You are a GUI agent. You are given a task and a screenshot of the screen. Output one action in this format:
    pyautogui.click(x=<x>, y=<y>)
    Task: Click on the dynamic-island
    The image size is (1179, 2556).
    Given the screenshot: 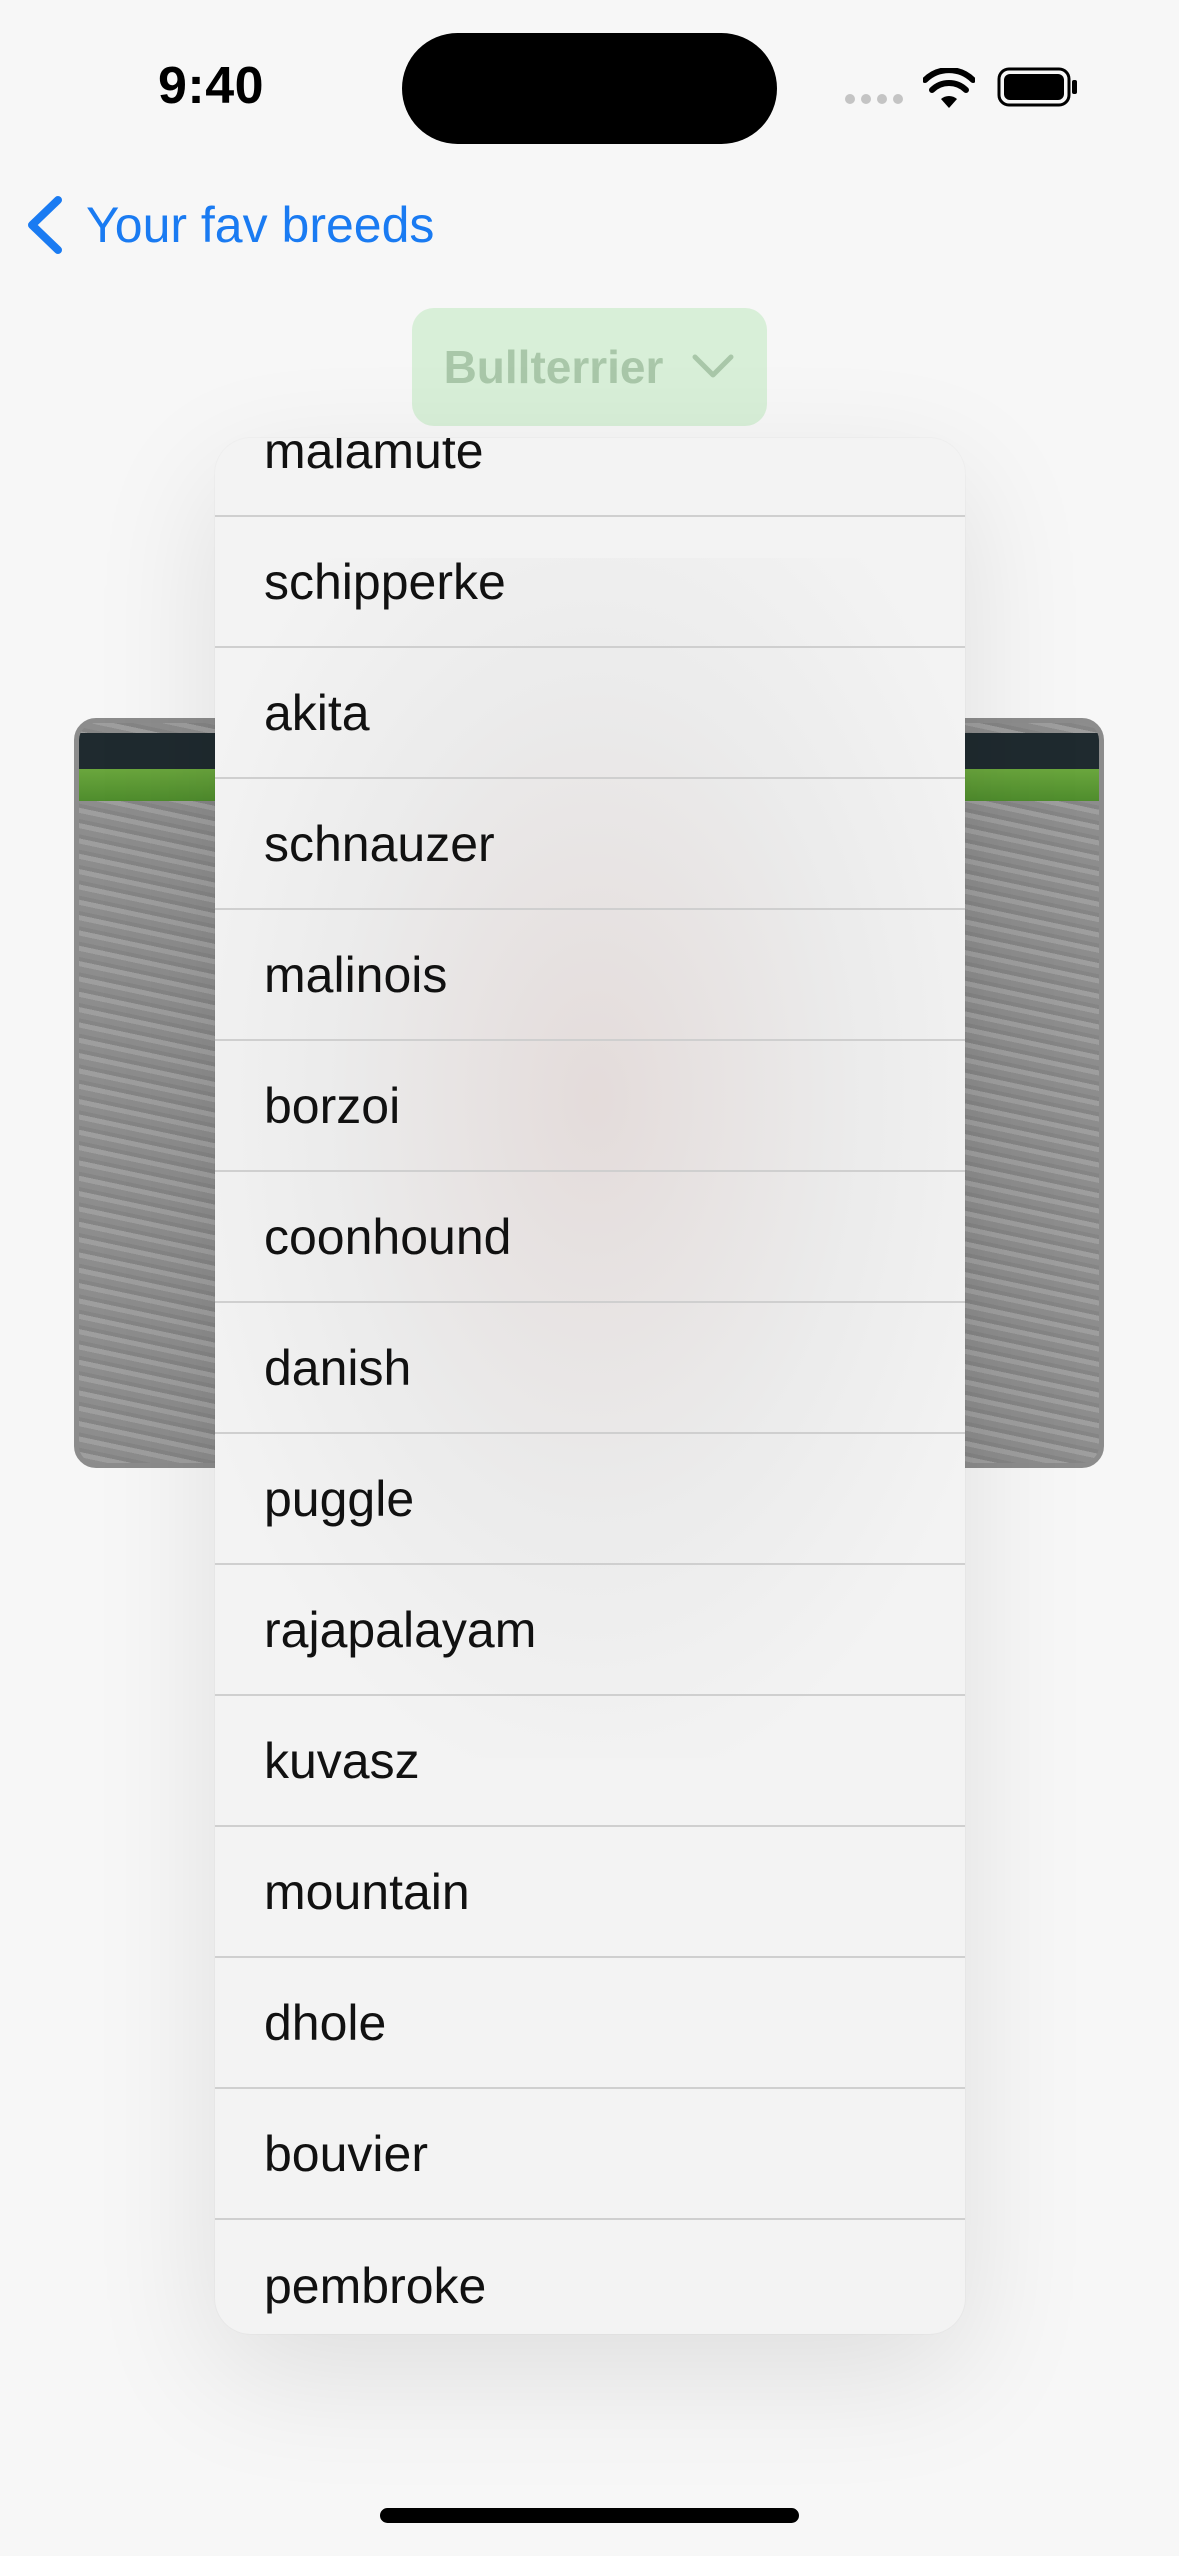 What is the action you would take?
    pyautogui.click(x=589, y=88)
    